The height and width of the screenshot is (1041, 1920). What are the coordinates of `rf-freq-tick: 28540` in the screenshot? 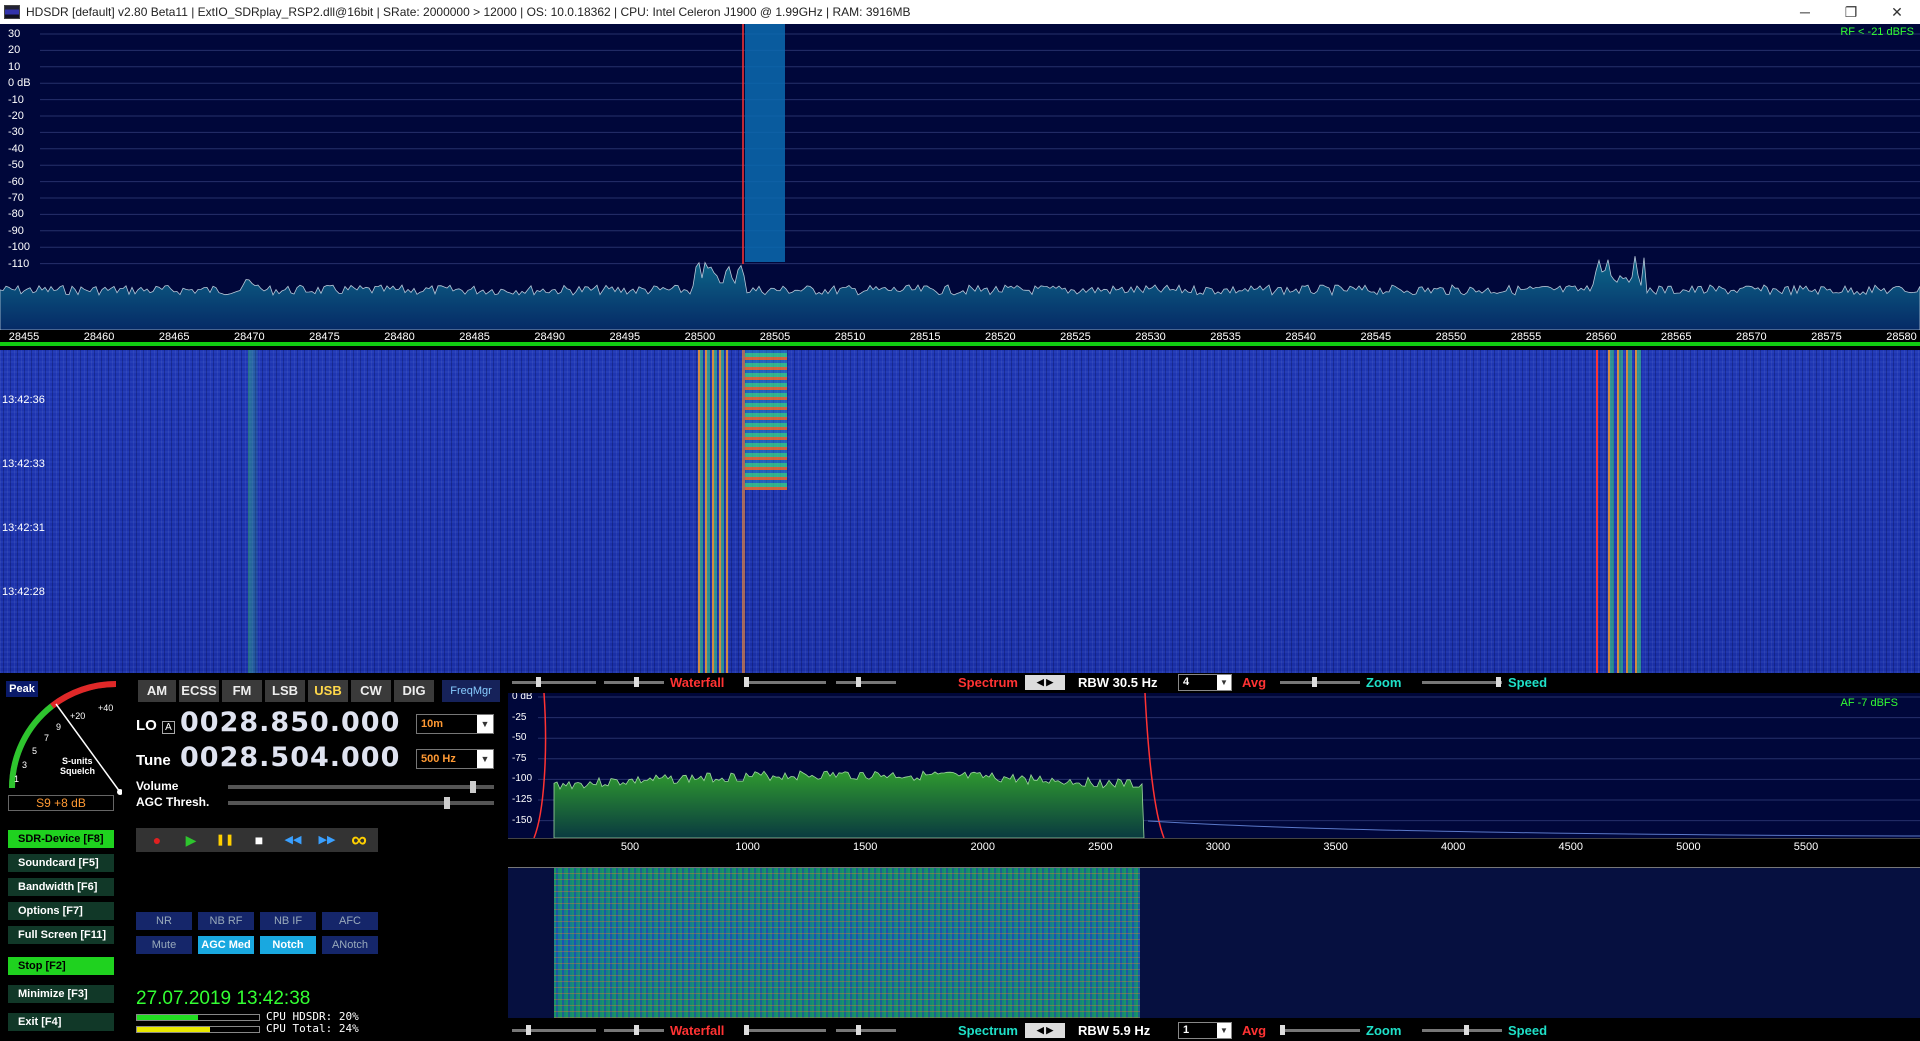 It's located at (1300, 337).